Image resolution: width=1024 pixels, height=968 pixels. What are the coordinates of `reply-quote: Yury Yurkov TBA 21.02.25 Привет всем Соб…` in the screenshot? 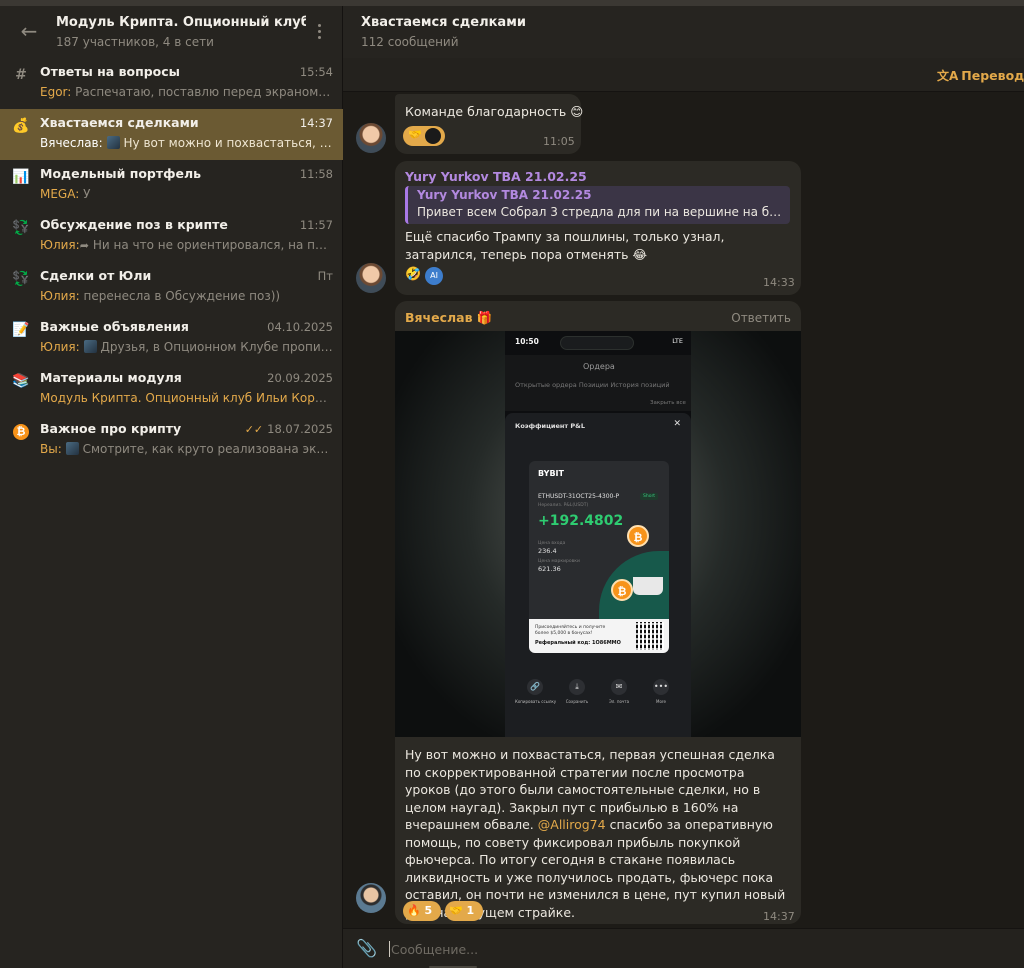 It's located at (597, 205).